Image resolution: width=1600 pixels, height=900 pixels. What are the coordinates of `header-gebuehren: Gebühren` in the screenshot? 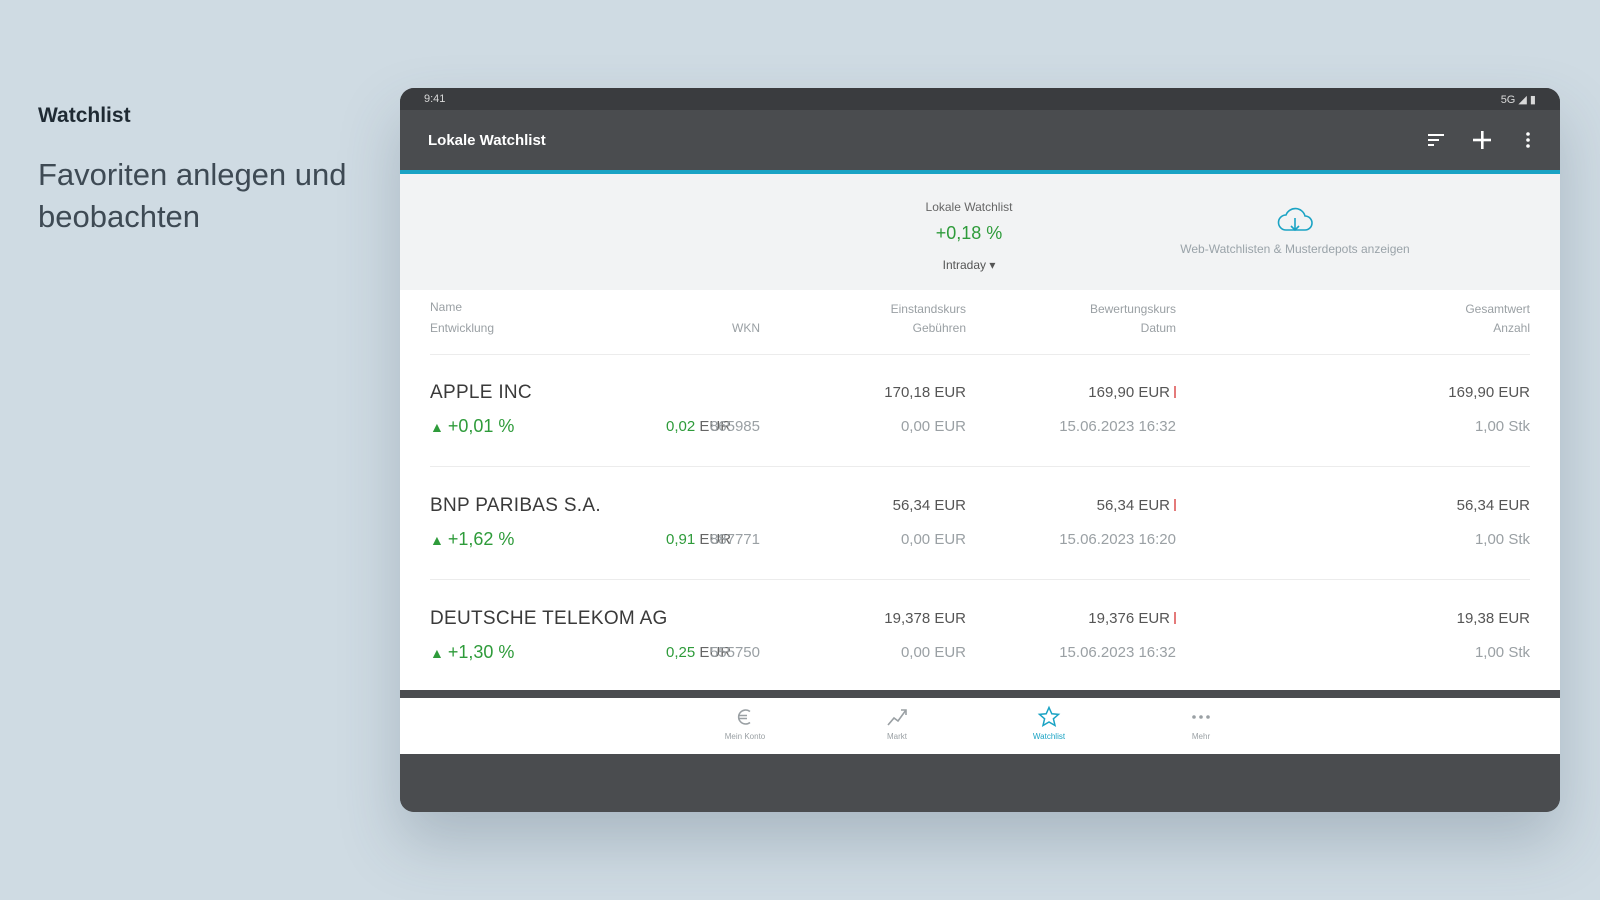 It's located at (939, 328).